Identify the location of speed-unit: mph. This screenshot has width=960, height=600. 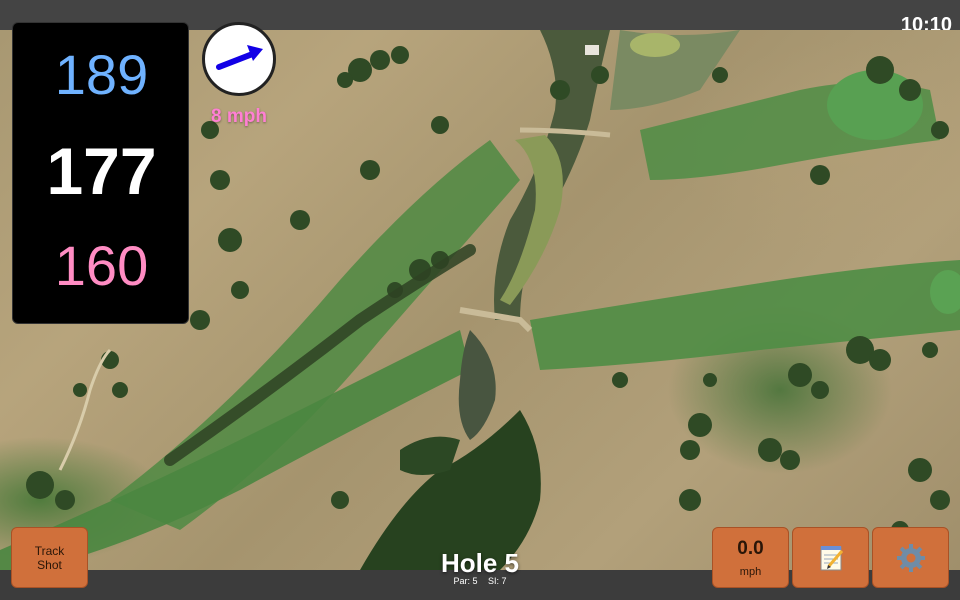
(750, 571).